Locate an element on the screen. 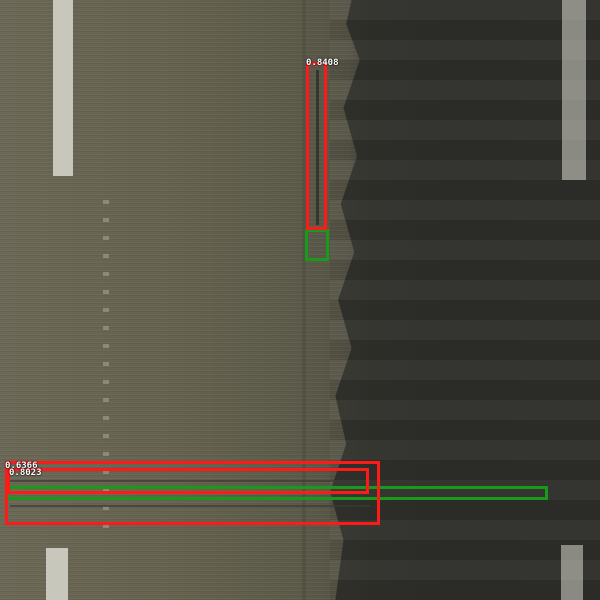 The height and width of the screenshot is (600, 600). lane-marking-right-bottom is located at coordinates (572, 572).